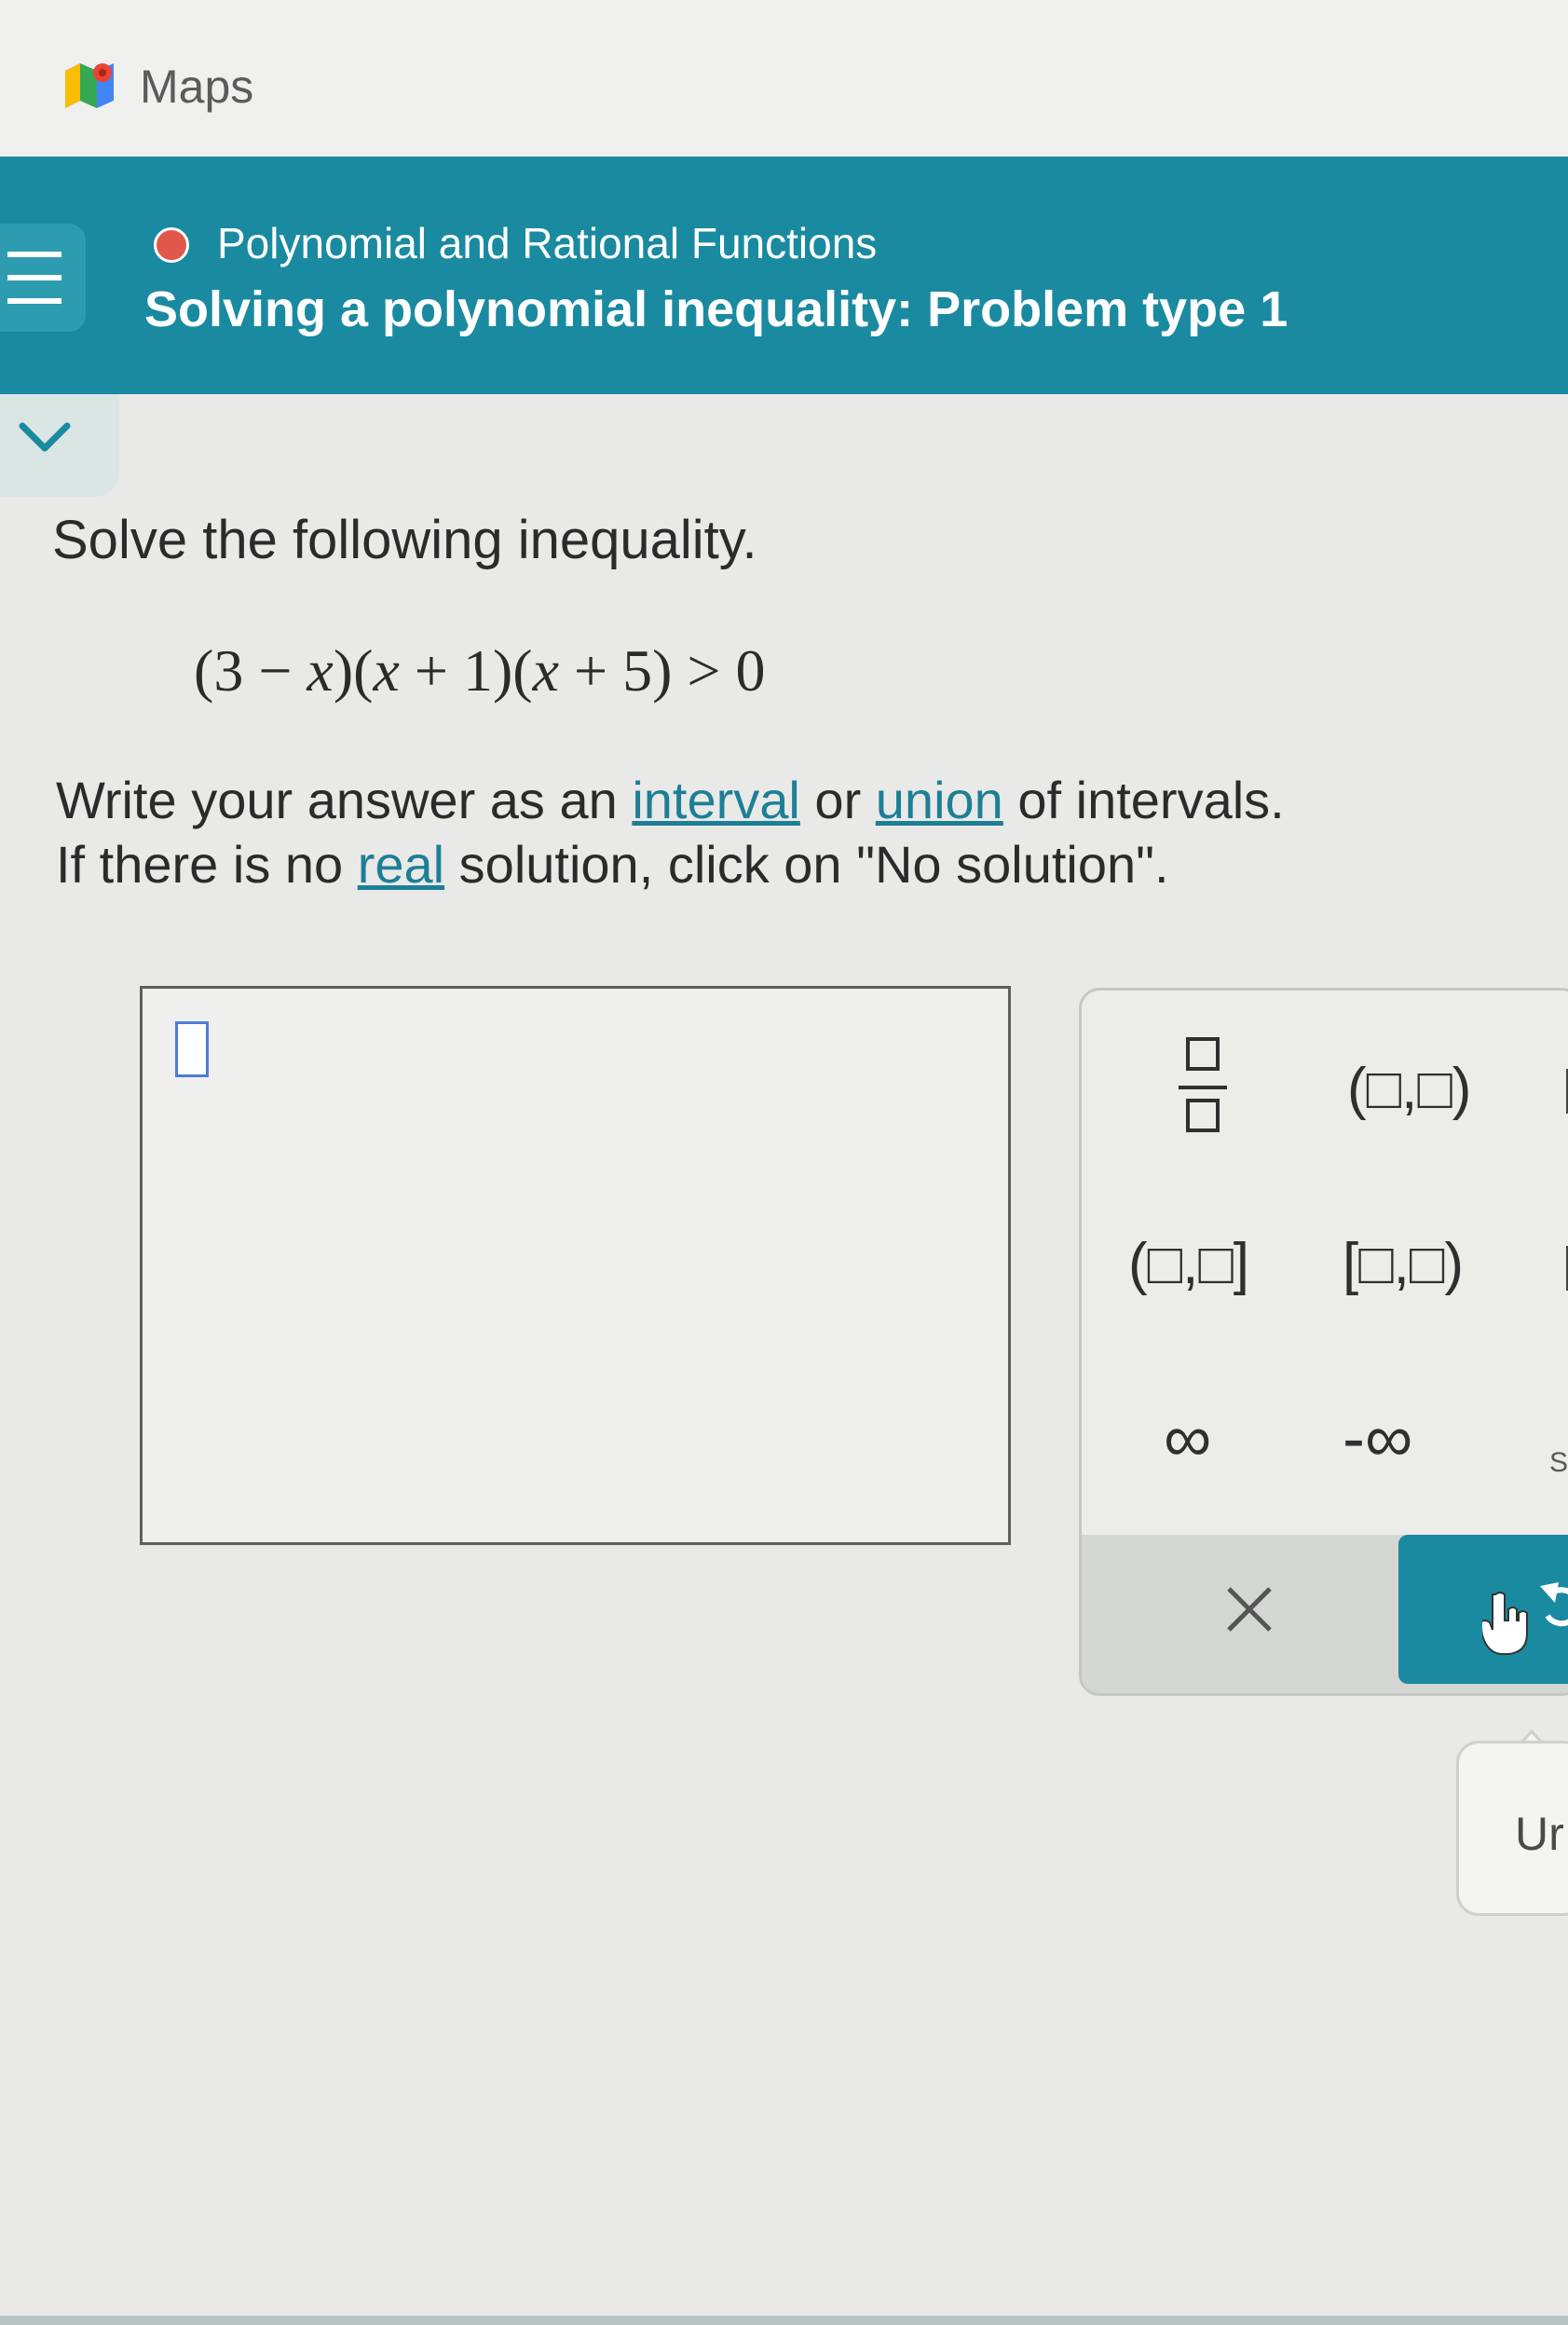 The width and height of the screenshot is (1568, 2325). I want to click on status-dot, so click(171, 245).